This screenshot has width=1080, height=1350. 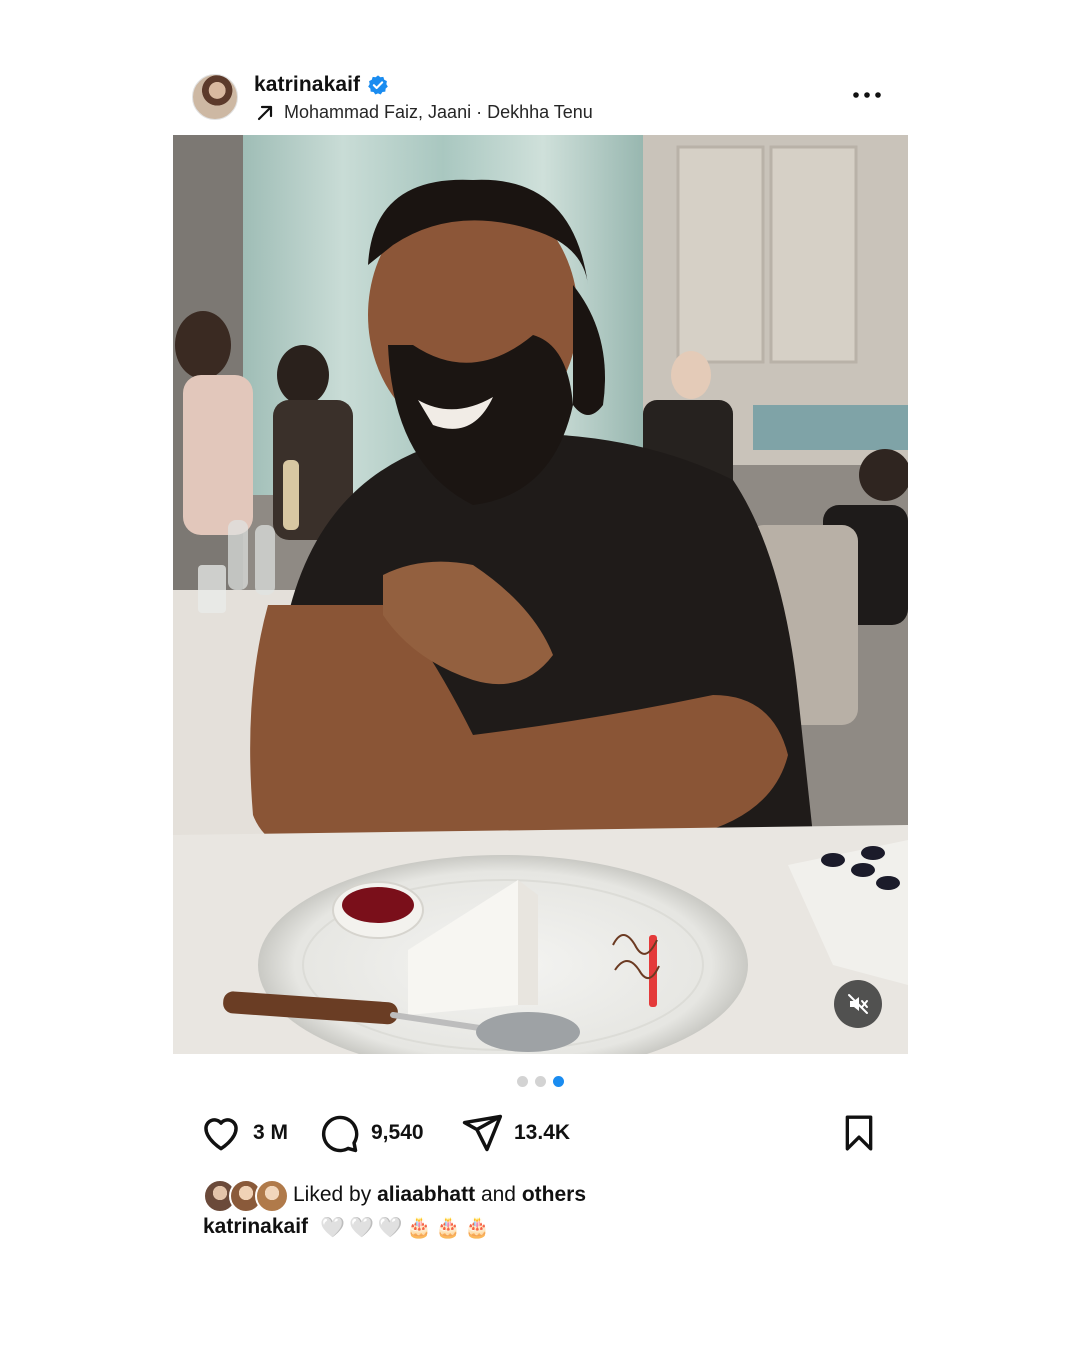 I want to click on liked-by-prefix: Liked by, so click(x=332, y=1194).